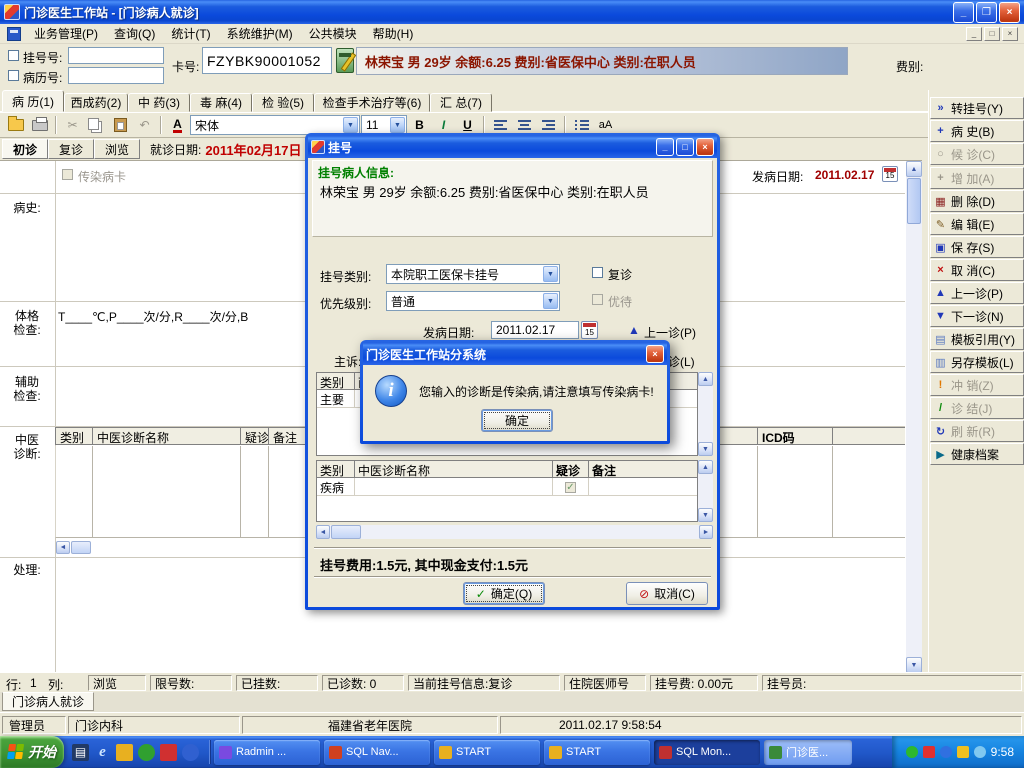 The height and width of the screenshot is (768, 1024). I want to click on document-tab: 门诊病人就诊, so click(48, 701).